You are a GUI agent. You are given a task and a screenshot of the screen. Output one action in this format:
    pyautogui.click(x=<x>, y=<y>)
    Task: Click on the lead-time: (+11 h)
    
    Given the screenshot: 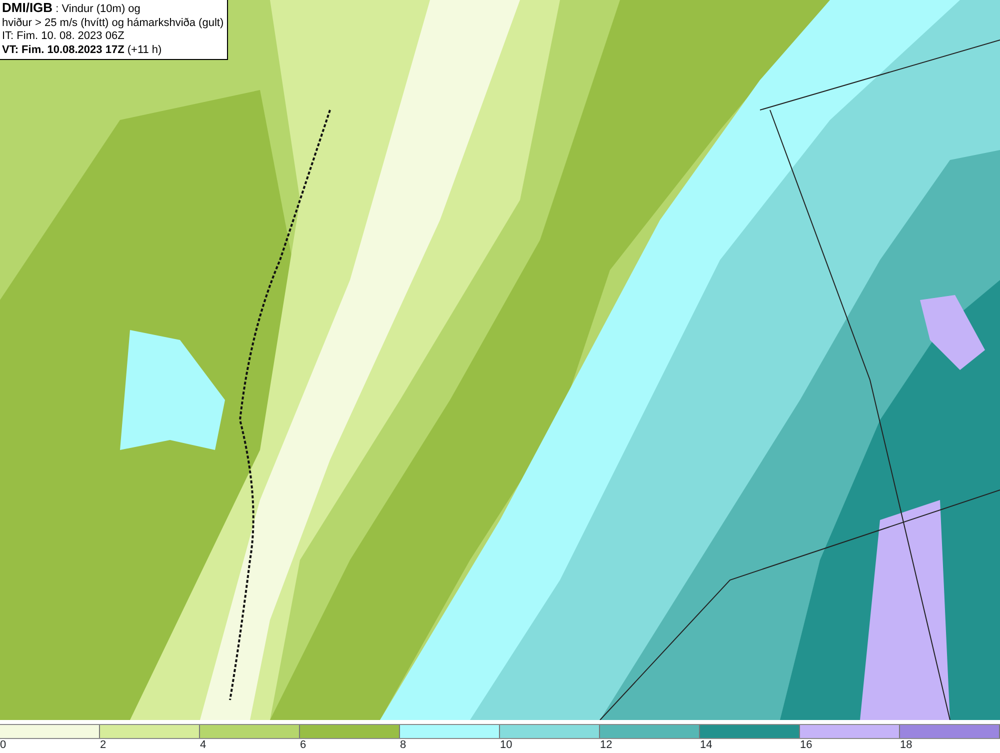 What is the action you would take?
    pyautogui.click(x=144, y=50)
    